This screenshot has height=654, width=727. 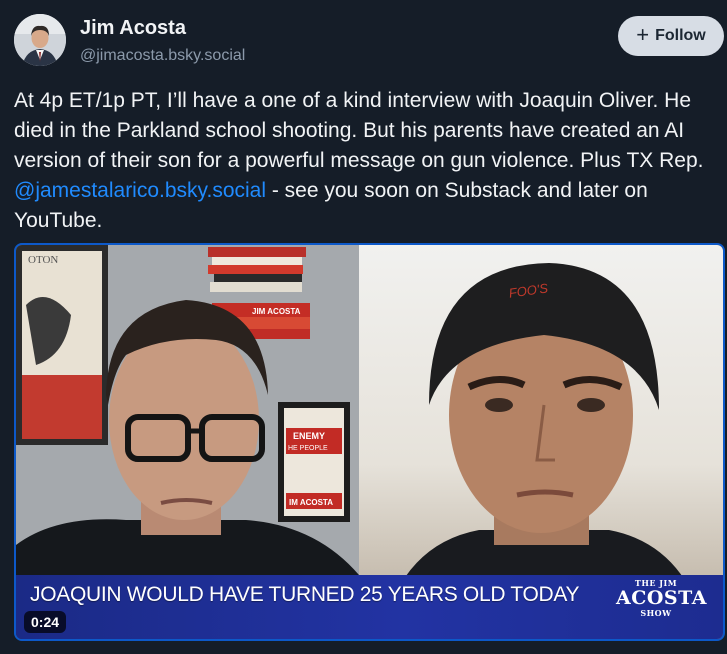 I want to click on mention-link: @jamestalarico.bsky.social, so click(x=140, y=190).